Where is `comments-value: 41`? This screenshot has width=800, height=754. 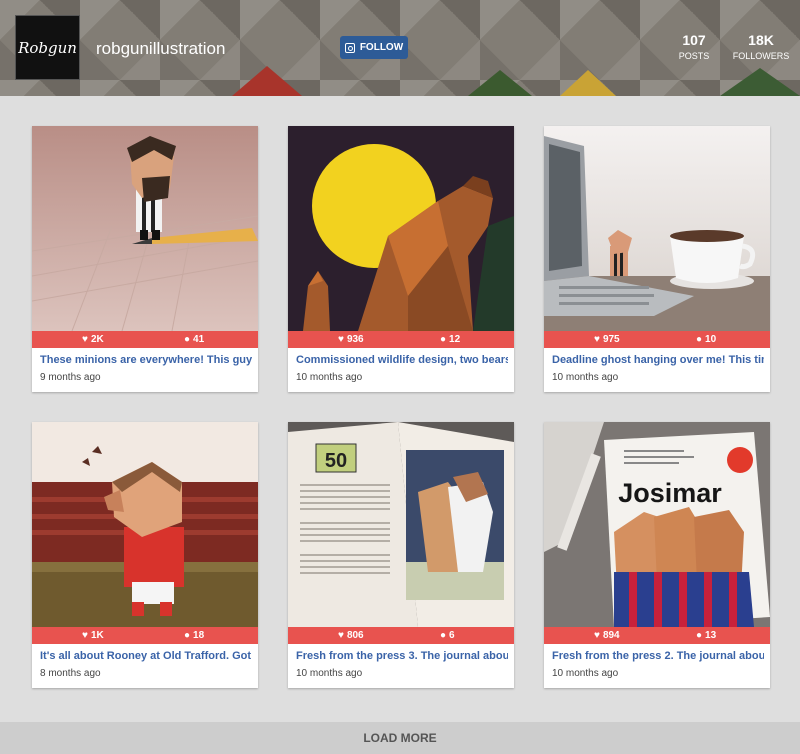
comments-value: 41 is located at coordinates (199, 339).